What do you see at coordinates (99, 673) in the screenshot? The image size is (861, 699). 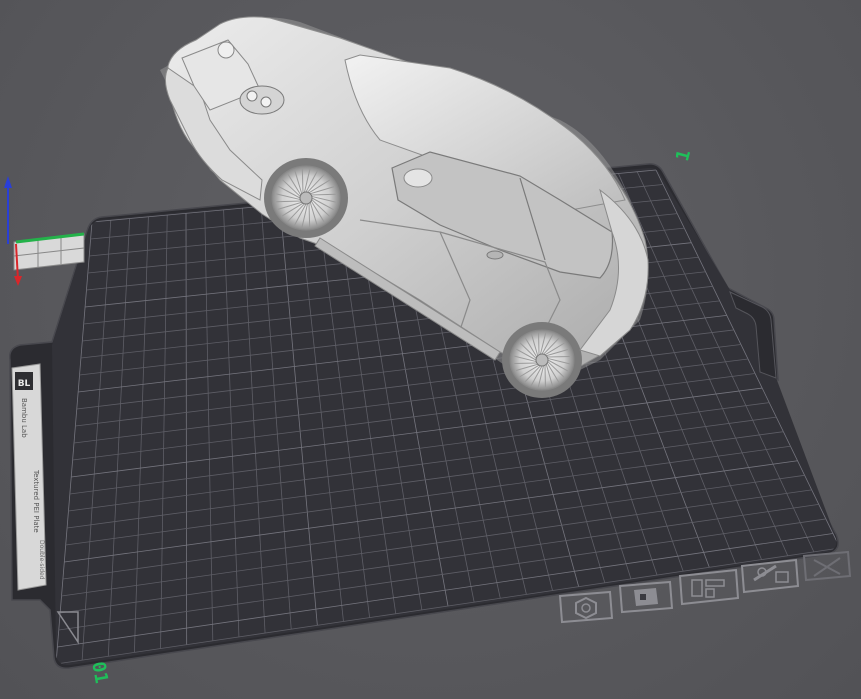 I see `plate-number-front: 01` at bounding box center [99, 673].